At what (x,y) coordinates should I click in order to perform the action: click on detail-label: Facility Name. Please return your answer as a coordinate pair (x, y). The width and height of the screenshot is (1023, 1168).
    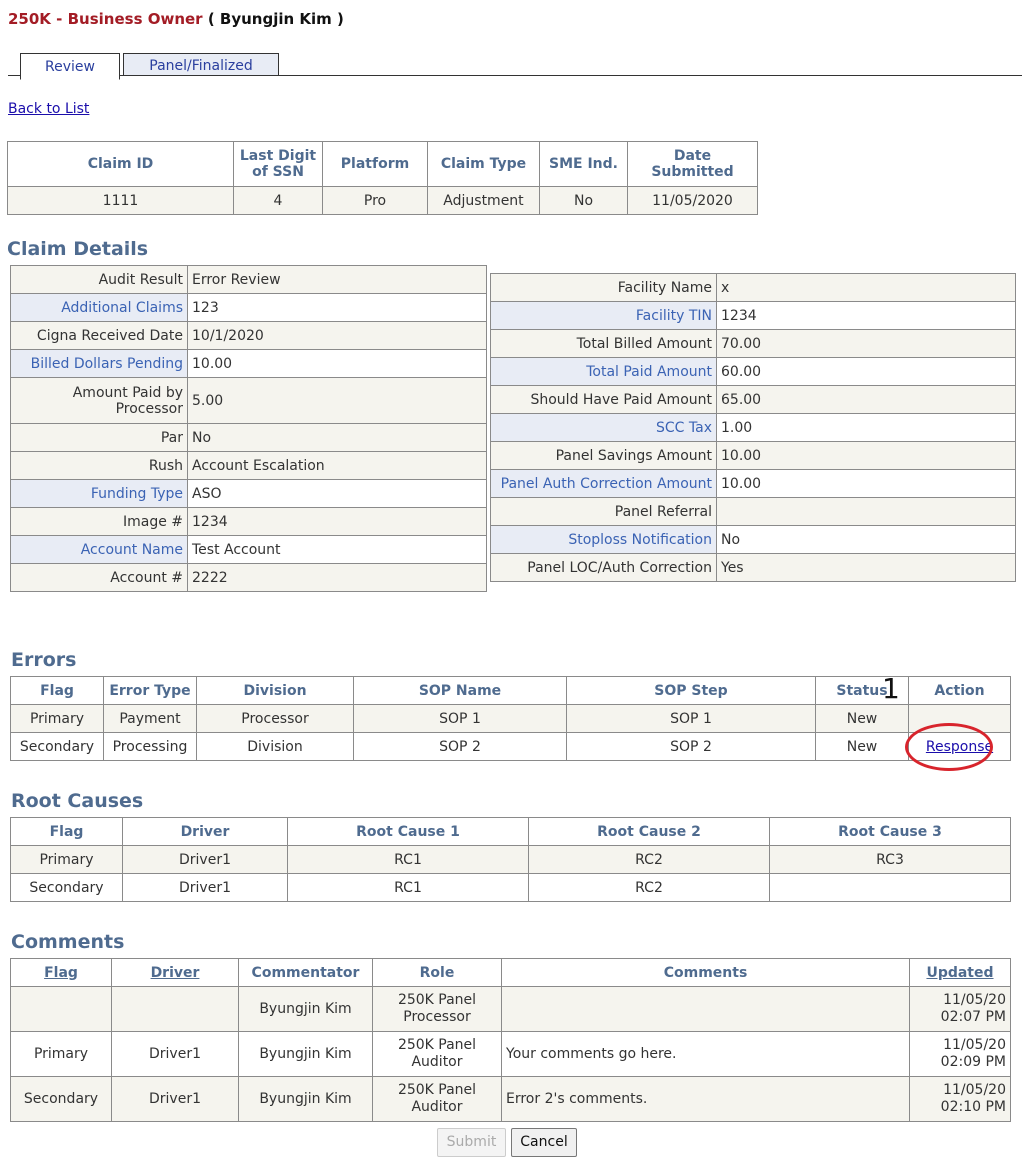
    Looking at the image, I should click on (603, 287).